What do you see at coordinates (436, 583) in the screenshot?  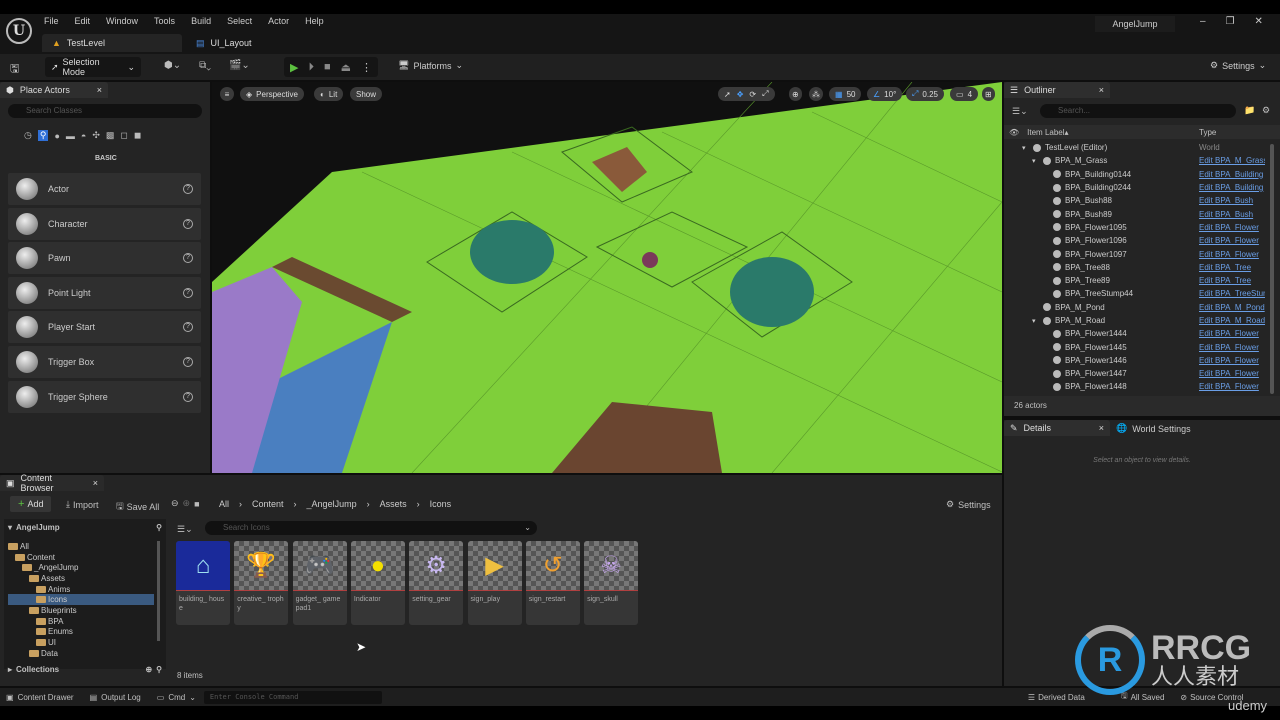 I see `asset-tile: ⚙ setting_gear` at bounding box center [436, 583].